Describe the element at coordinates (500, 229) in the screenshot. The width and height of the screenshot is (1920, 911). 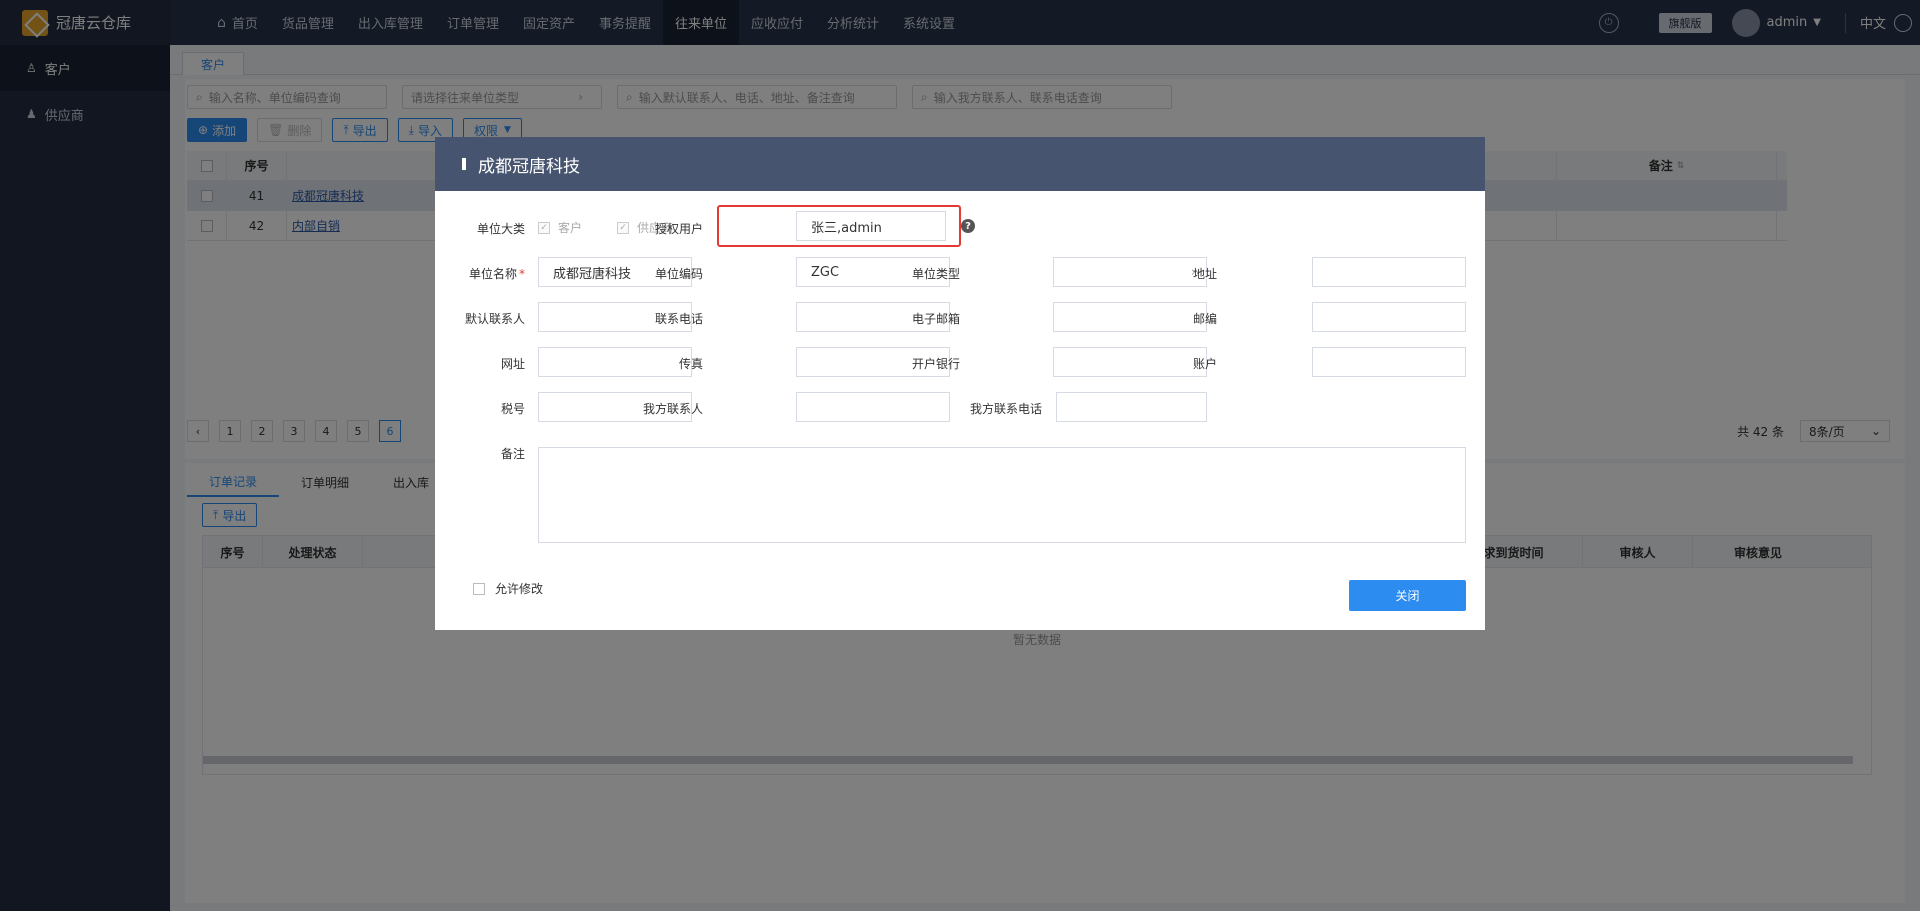
I see `category-label: 单位大类` at that location.